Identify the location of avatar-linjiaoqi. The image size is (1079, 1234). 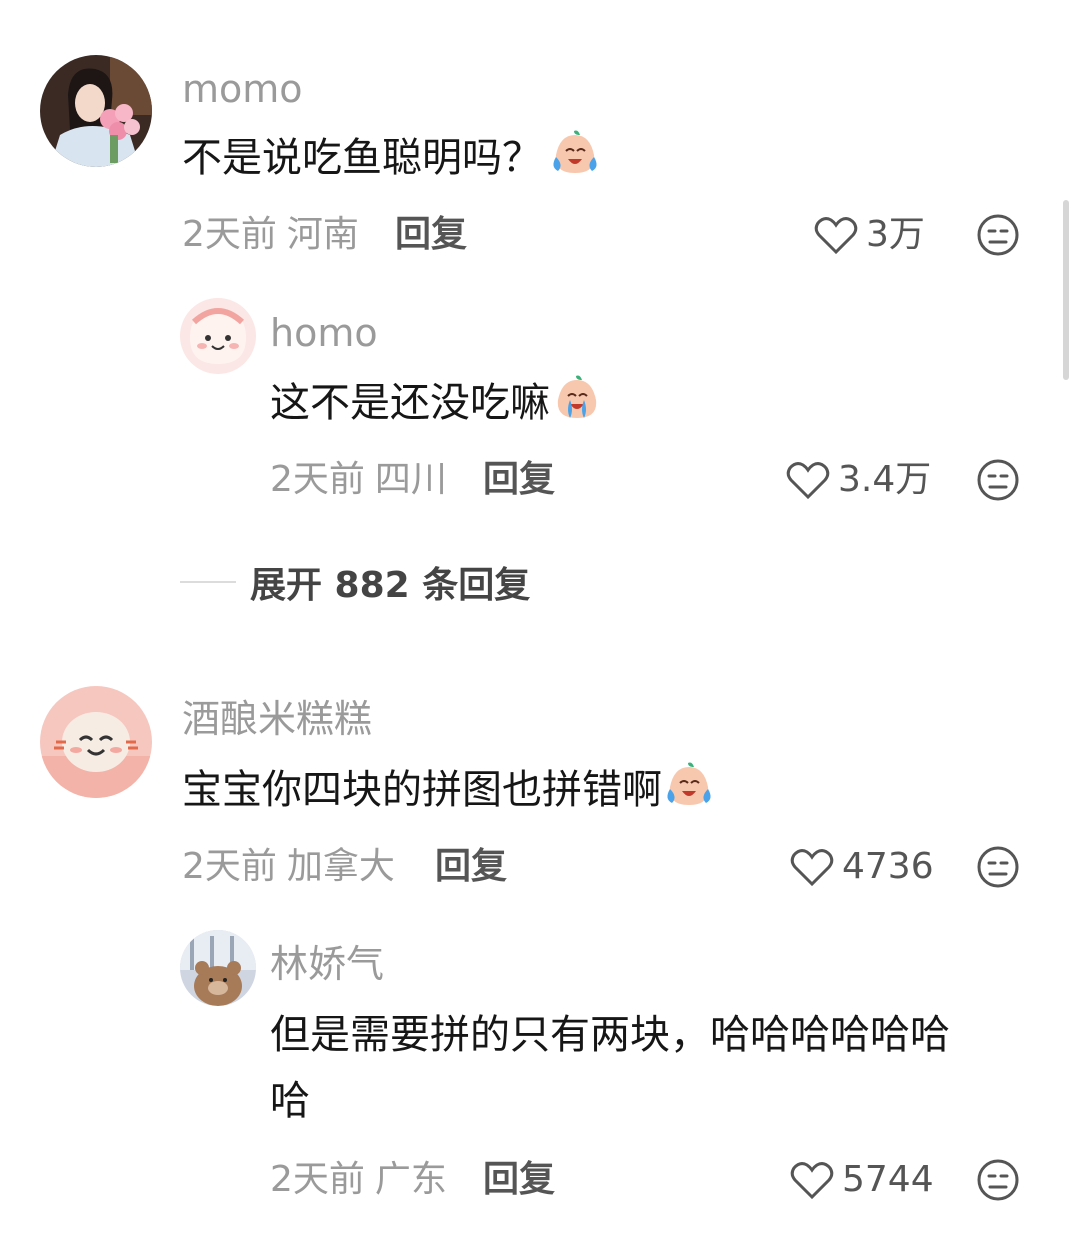
(218, 968).